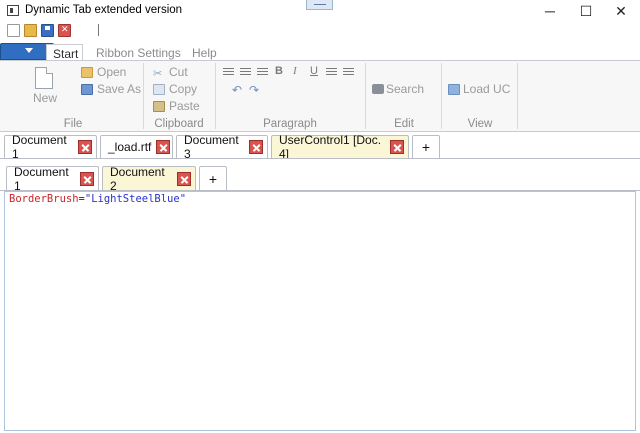  Describe the element at coordinates (245, 72) in the screenshot. I see `align-center-icon` at that location.